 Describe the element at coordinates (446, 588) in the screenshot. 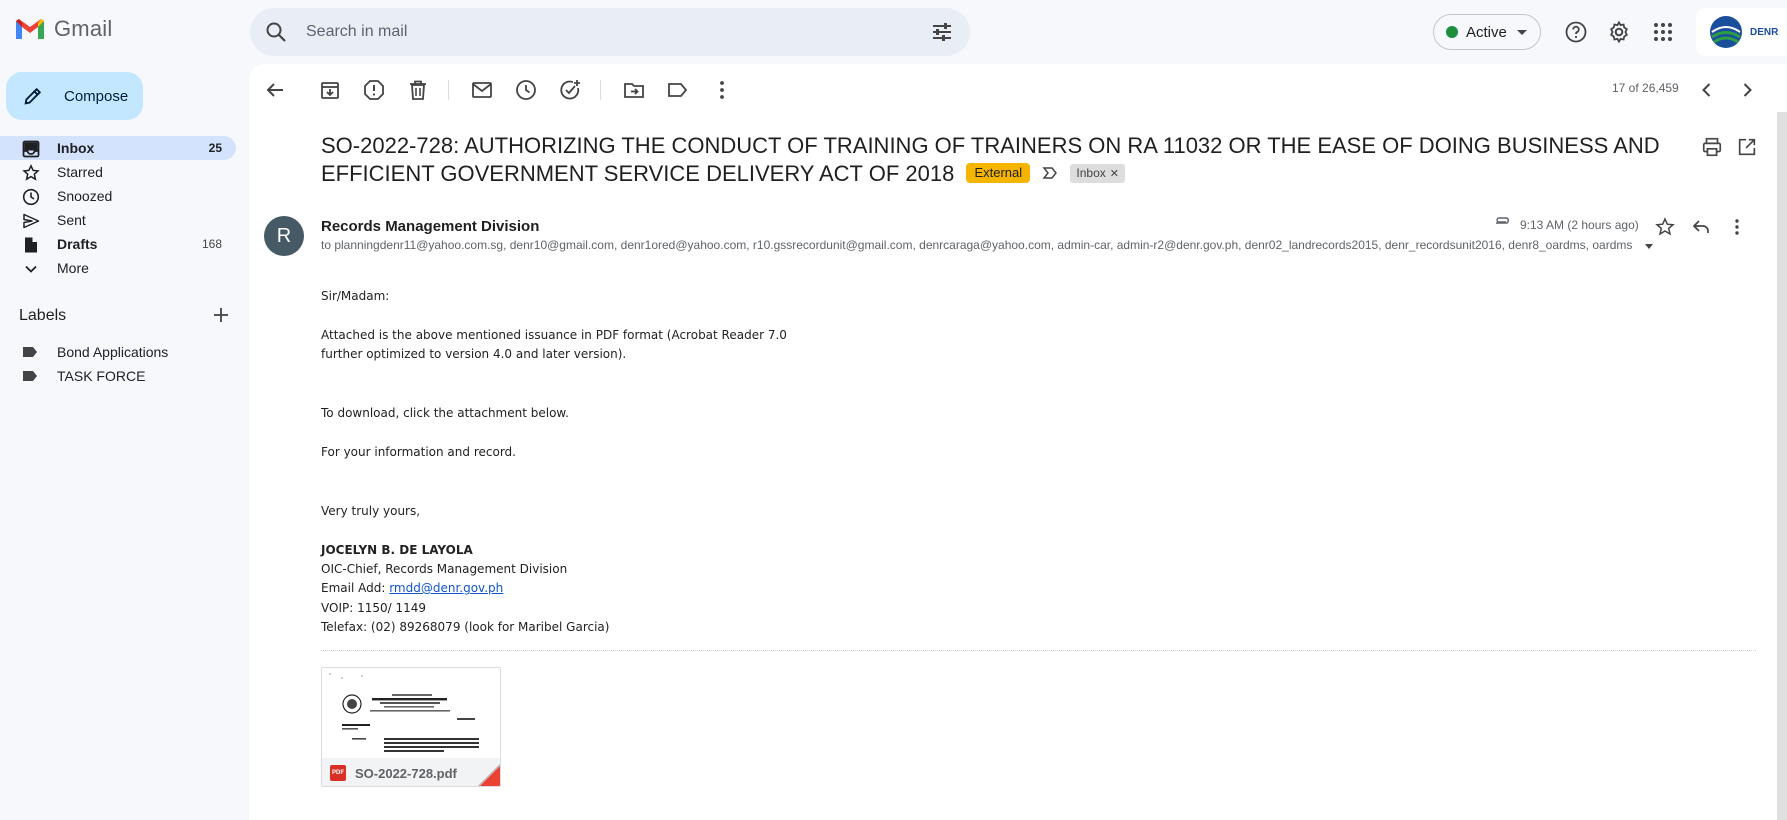

I see `signature-email-link: rmdd@denr.gov.ph` at that location.